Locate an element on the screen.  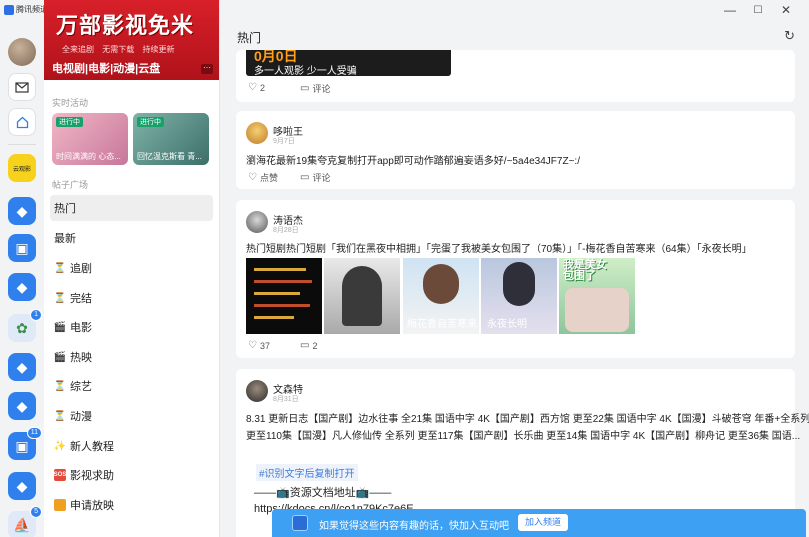
post-image: 梅花香自苦寒来 is located at coordinates (441, 296).